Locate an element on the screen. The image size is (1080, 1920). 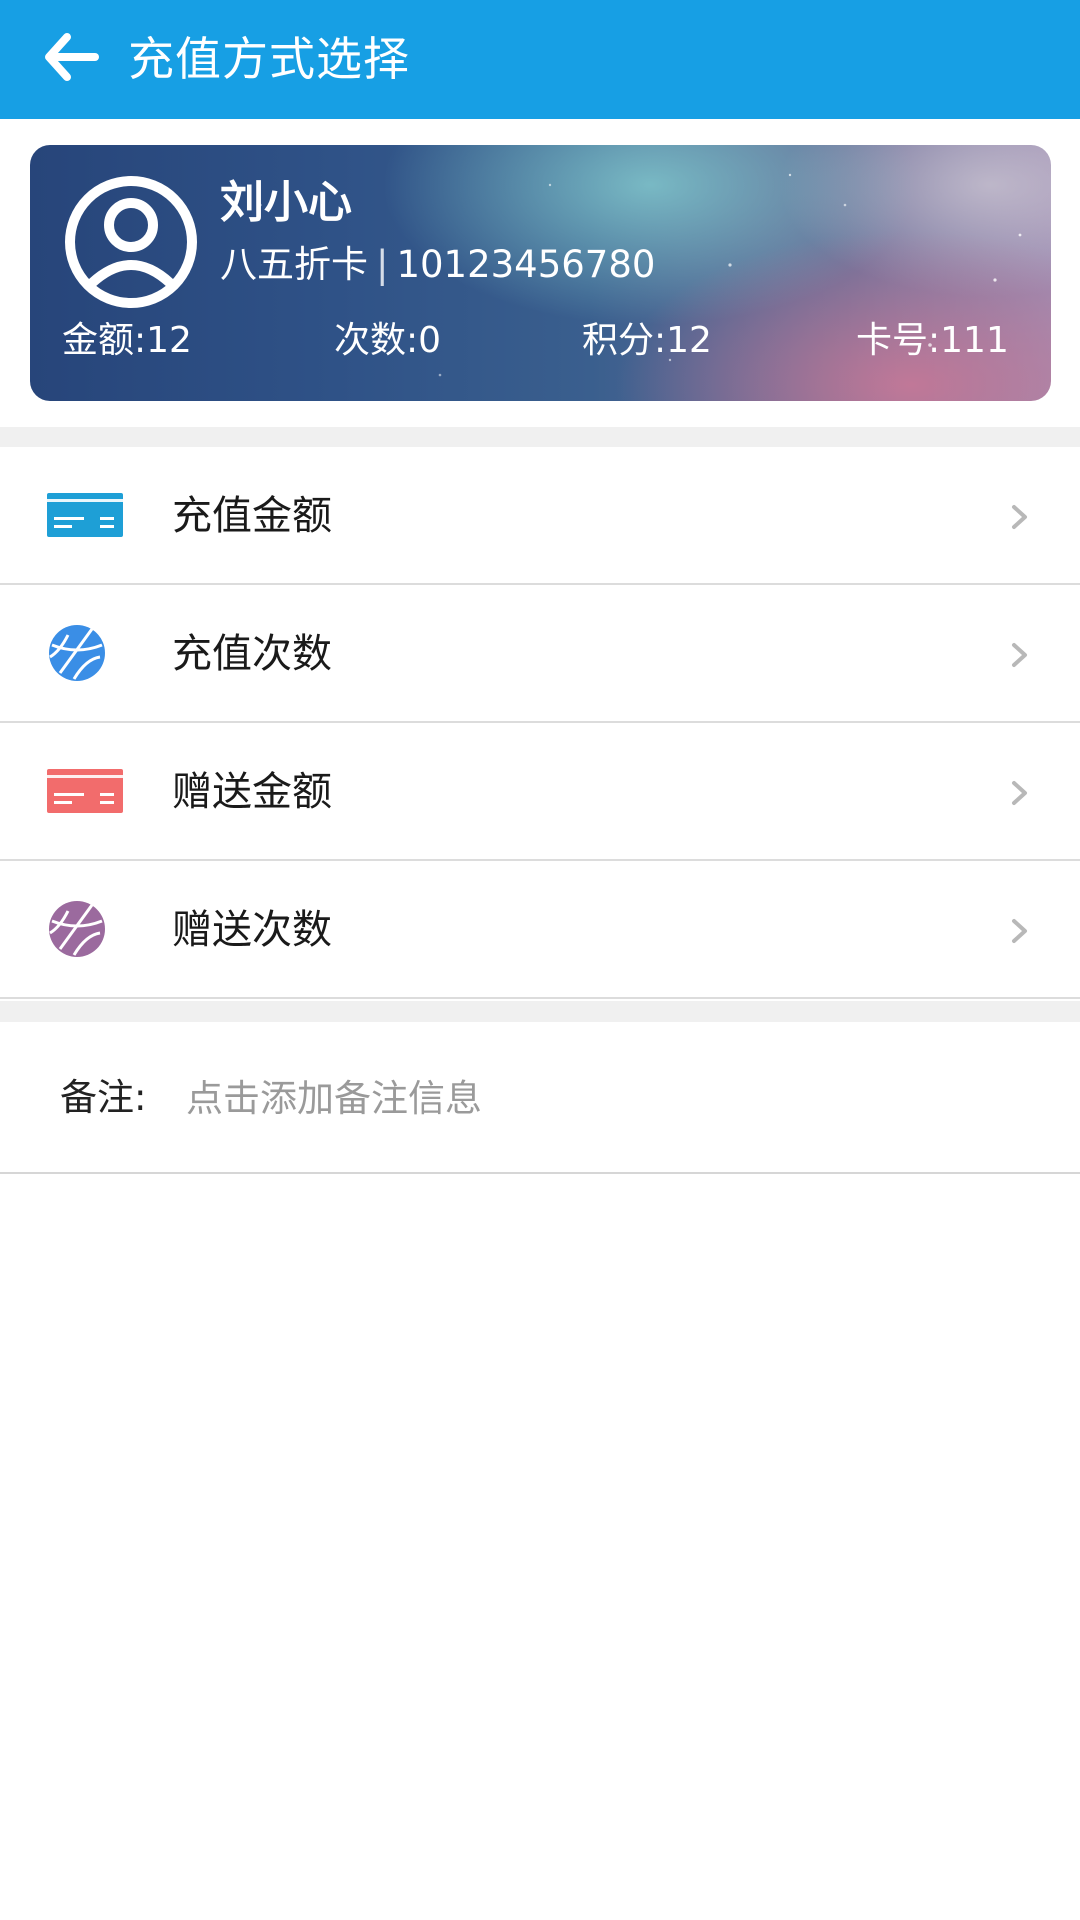
arrow-left-icon is located at coordinates (72, 57).